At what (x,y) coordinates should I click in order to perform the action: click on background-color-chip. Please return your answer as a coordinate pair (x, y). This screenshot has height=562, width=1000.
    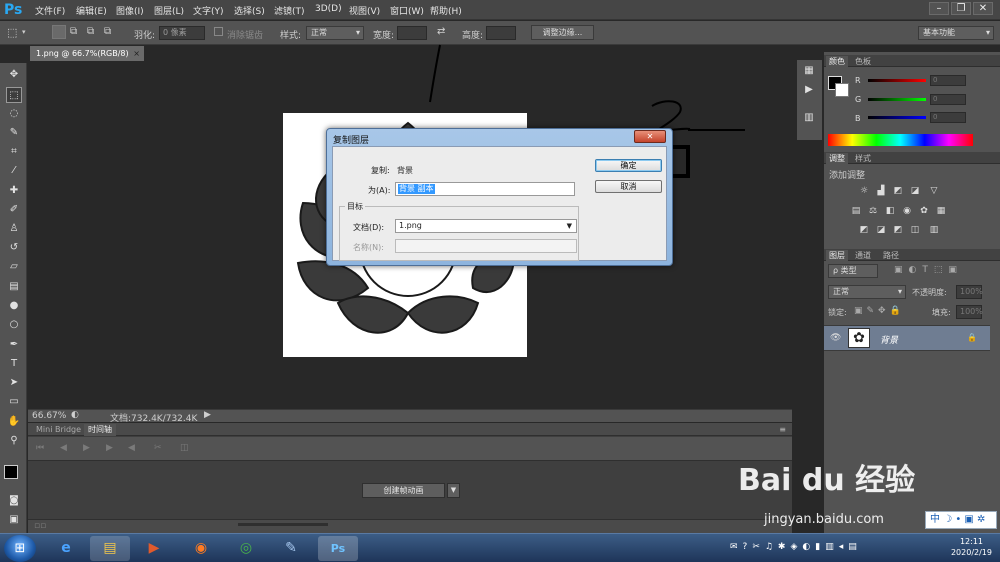
    Looking at the image, I should click on (842, 90).